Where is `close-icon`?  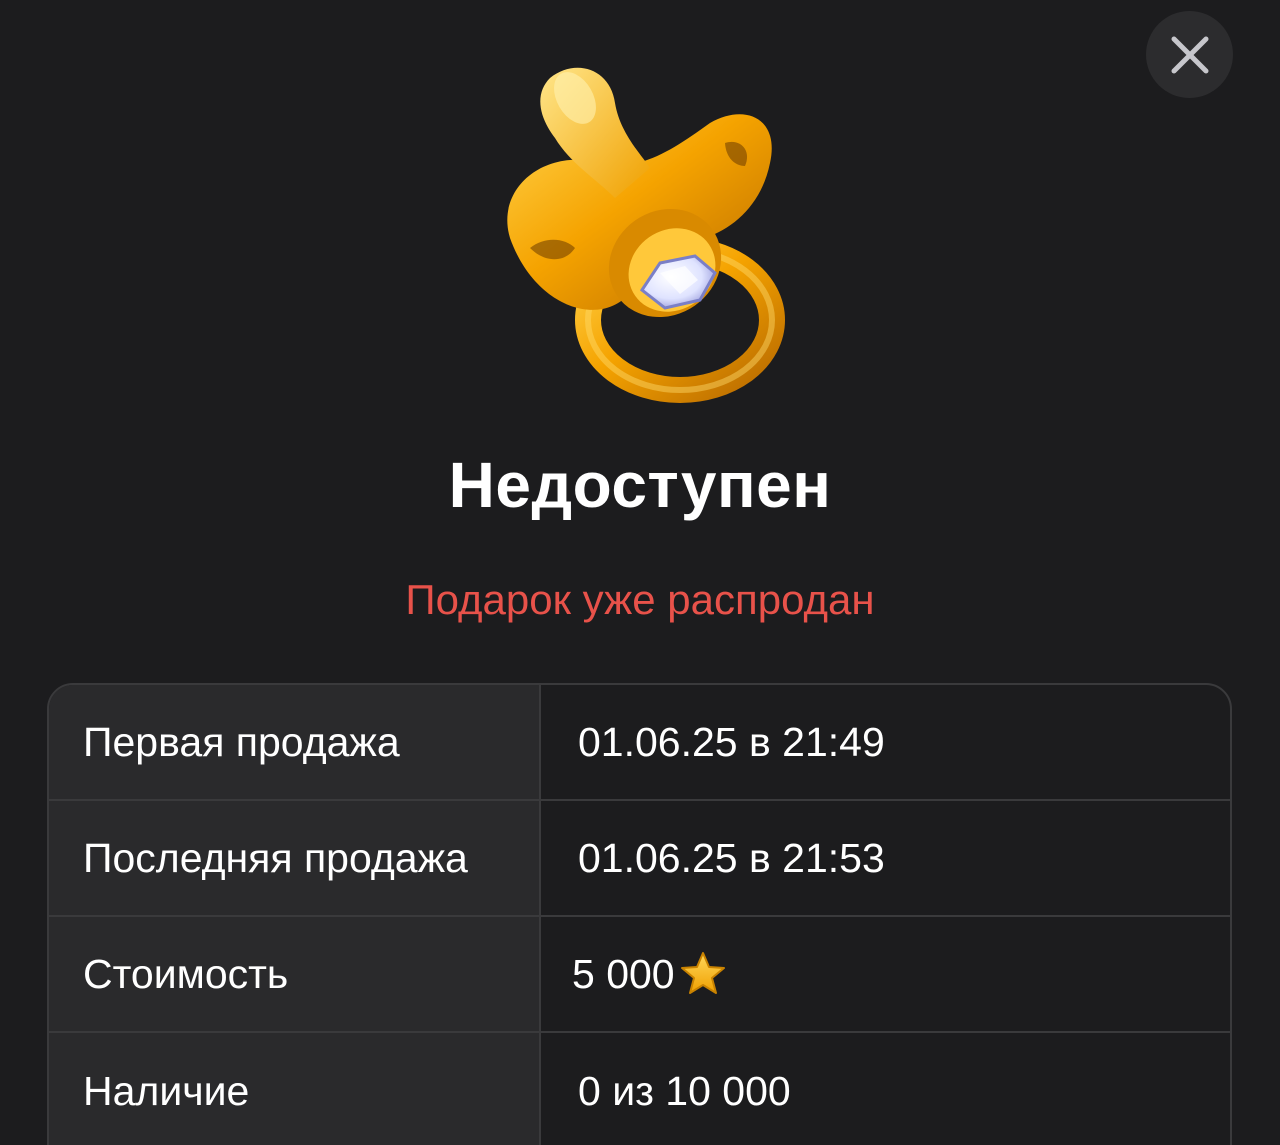 close-icon is located at coordinates (1189, 54).